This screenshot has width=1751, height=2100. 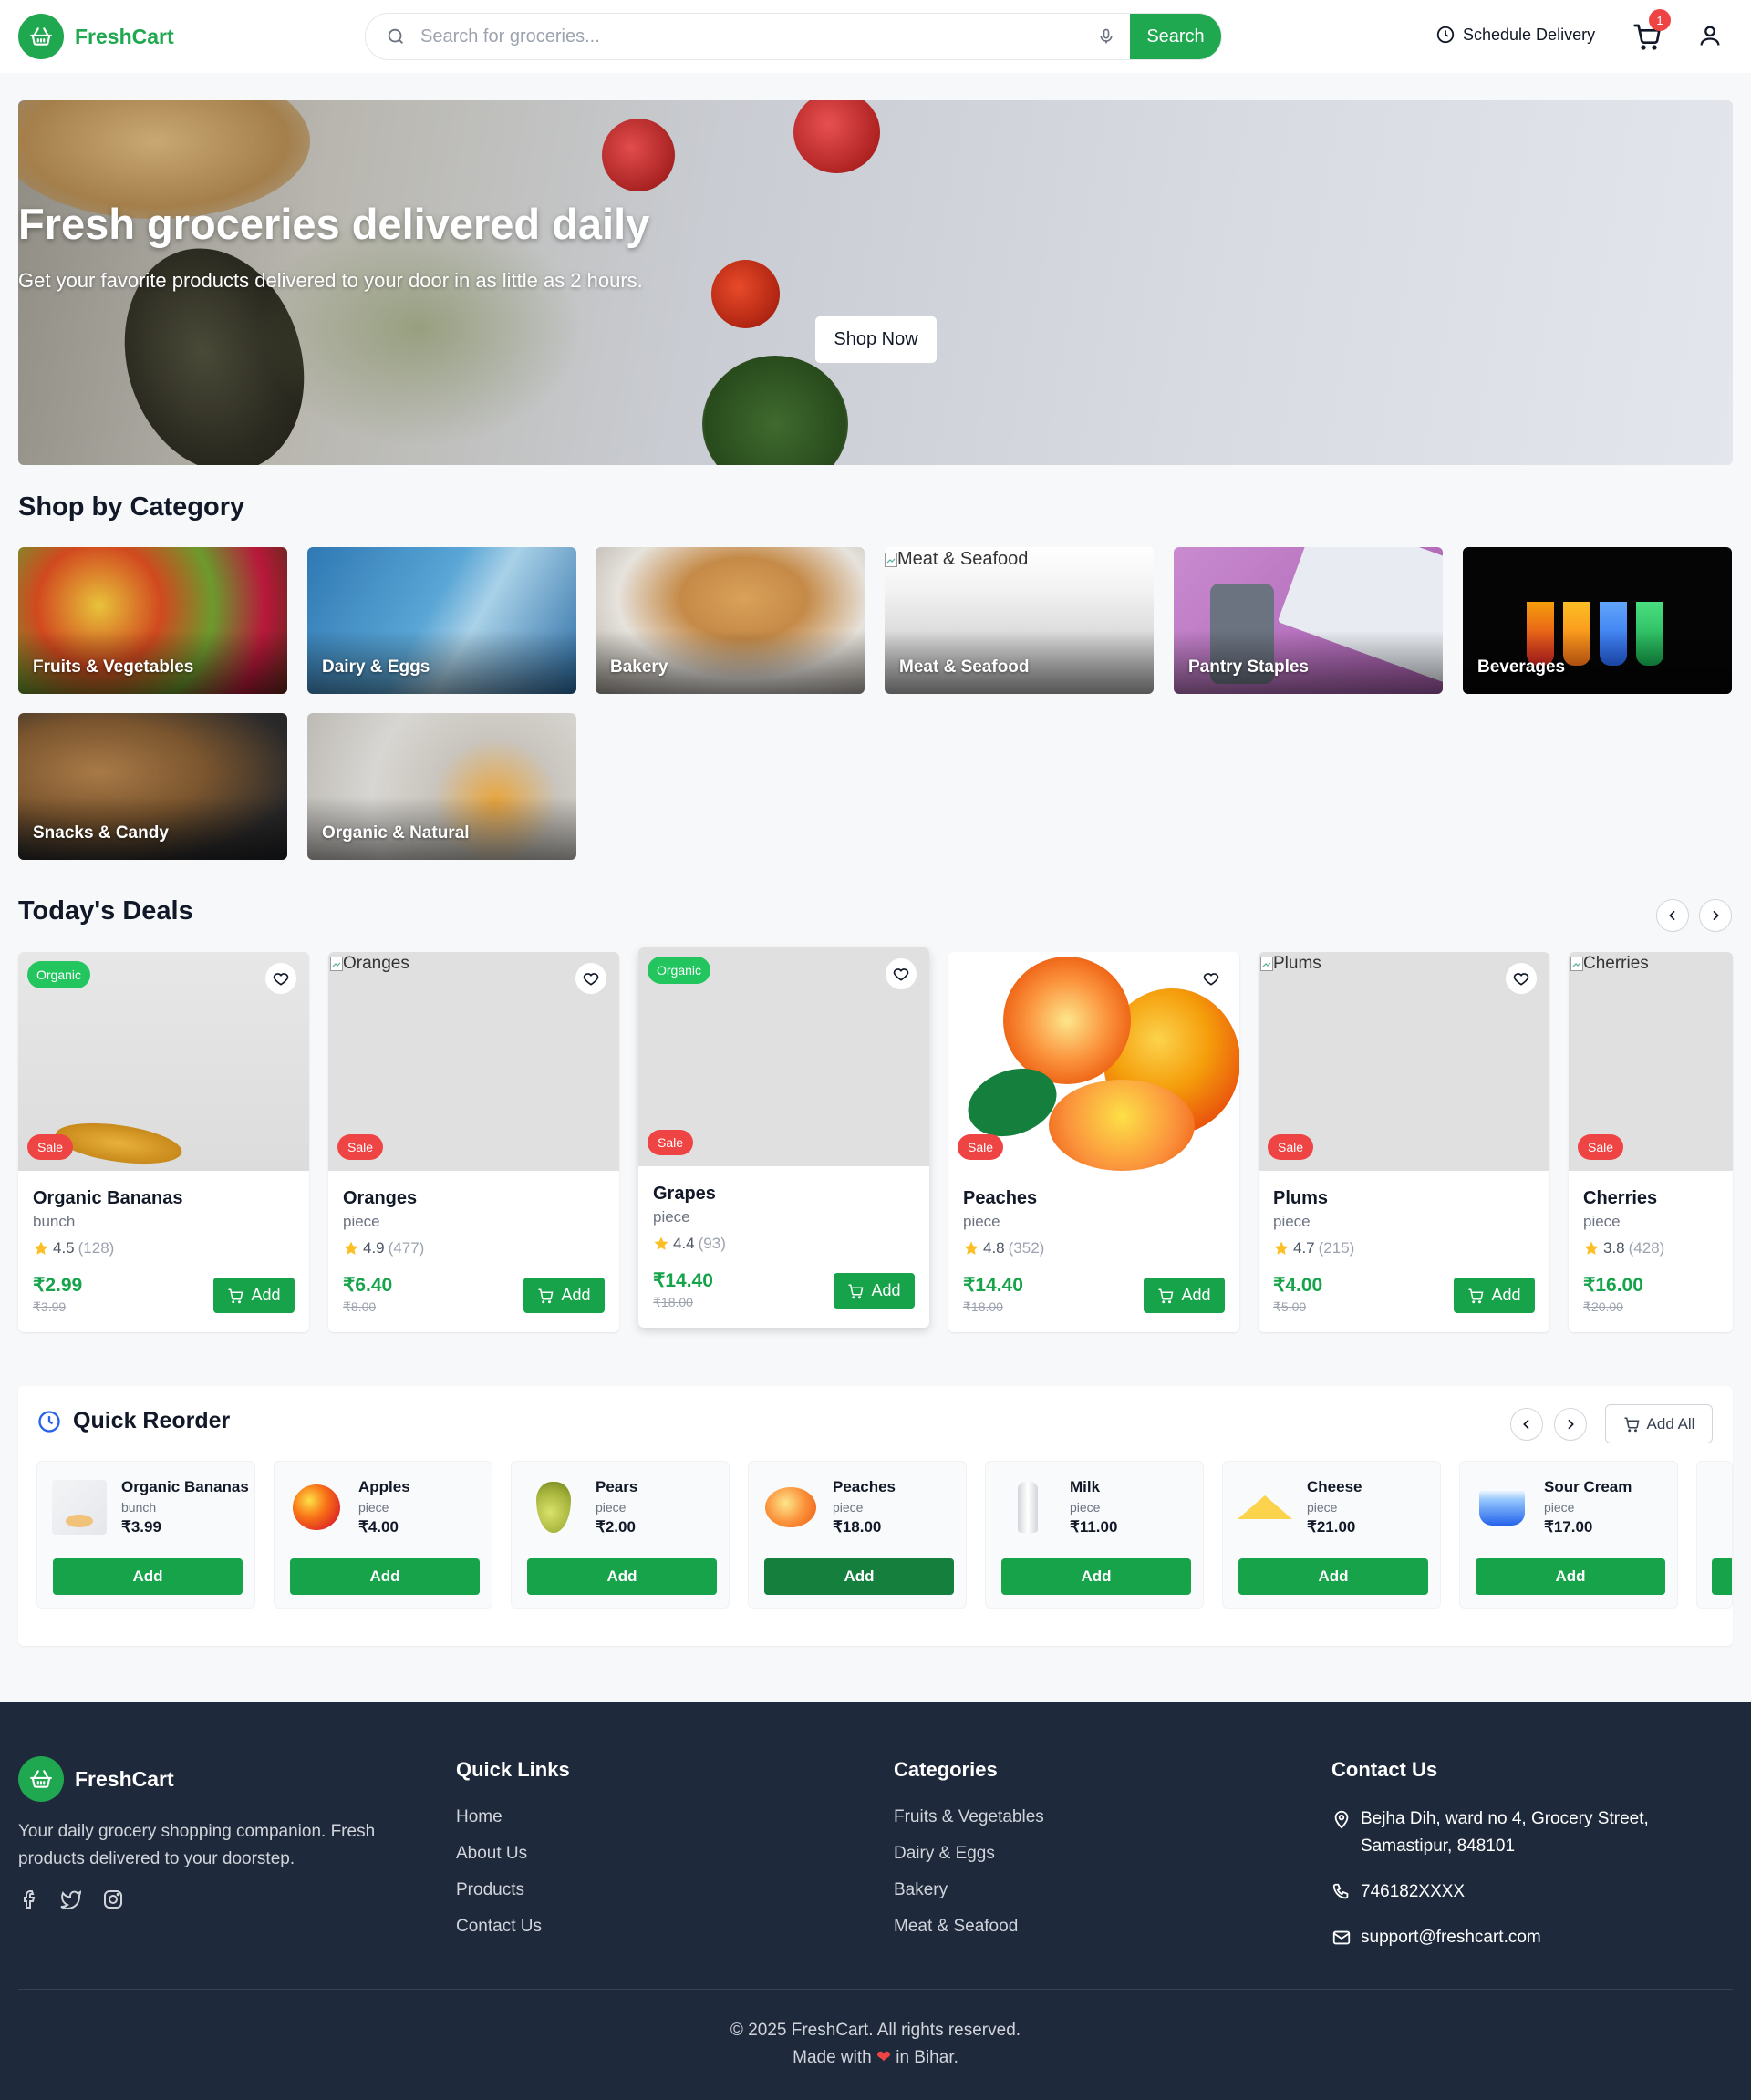 What do you see at coordinates (29, 1899) in the screenshot?
I see `facebook-icon` at bounding box center [29, 1899].